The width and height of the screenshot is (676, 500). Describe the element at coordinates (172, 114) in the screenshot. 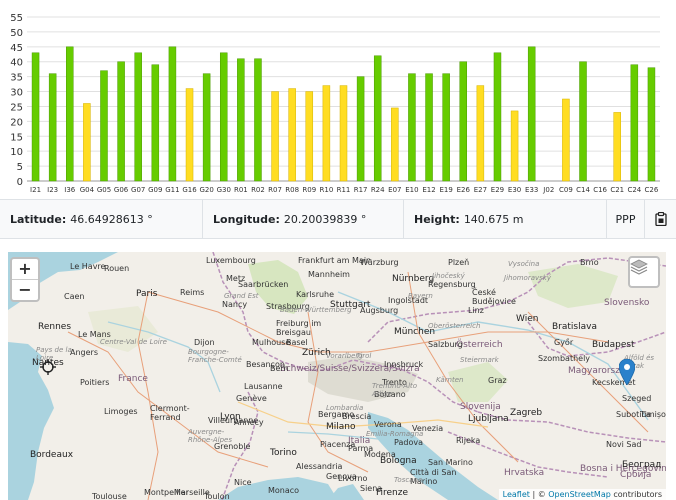

I see `chart-bar-g11` at that location.